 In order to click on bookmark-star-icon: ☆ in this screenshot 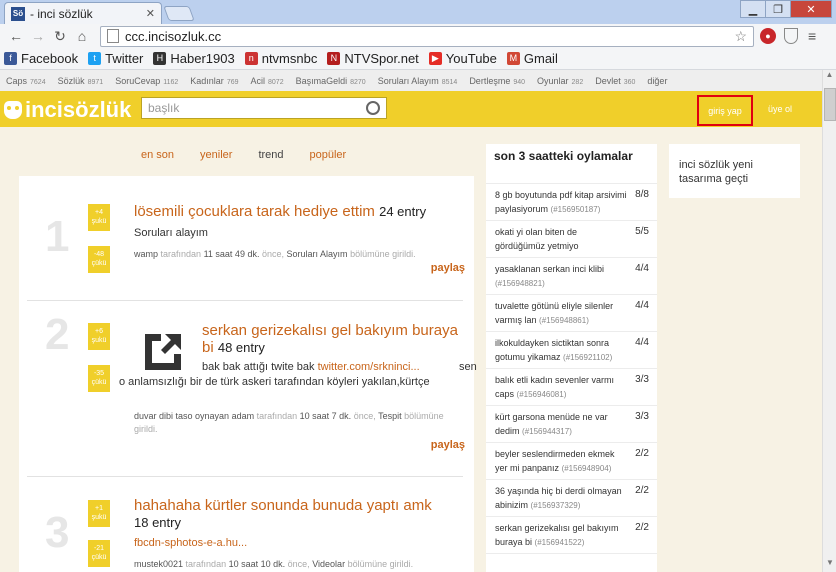, I will do `click(740, 36)`.